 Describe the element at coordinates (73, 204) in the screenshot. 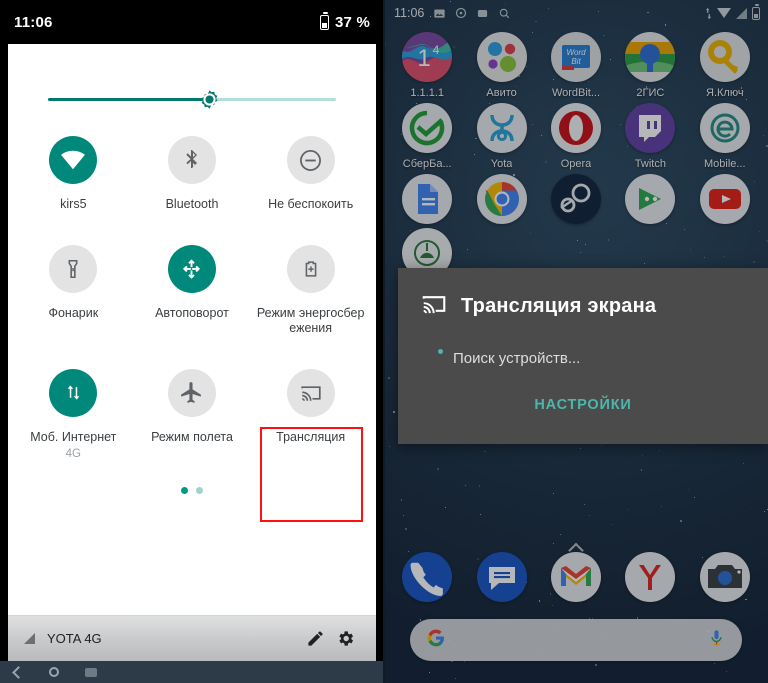

I see `tile-label: kirs5` at that location.